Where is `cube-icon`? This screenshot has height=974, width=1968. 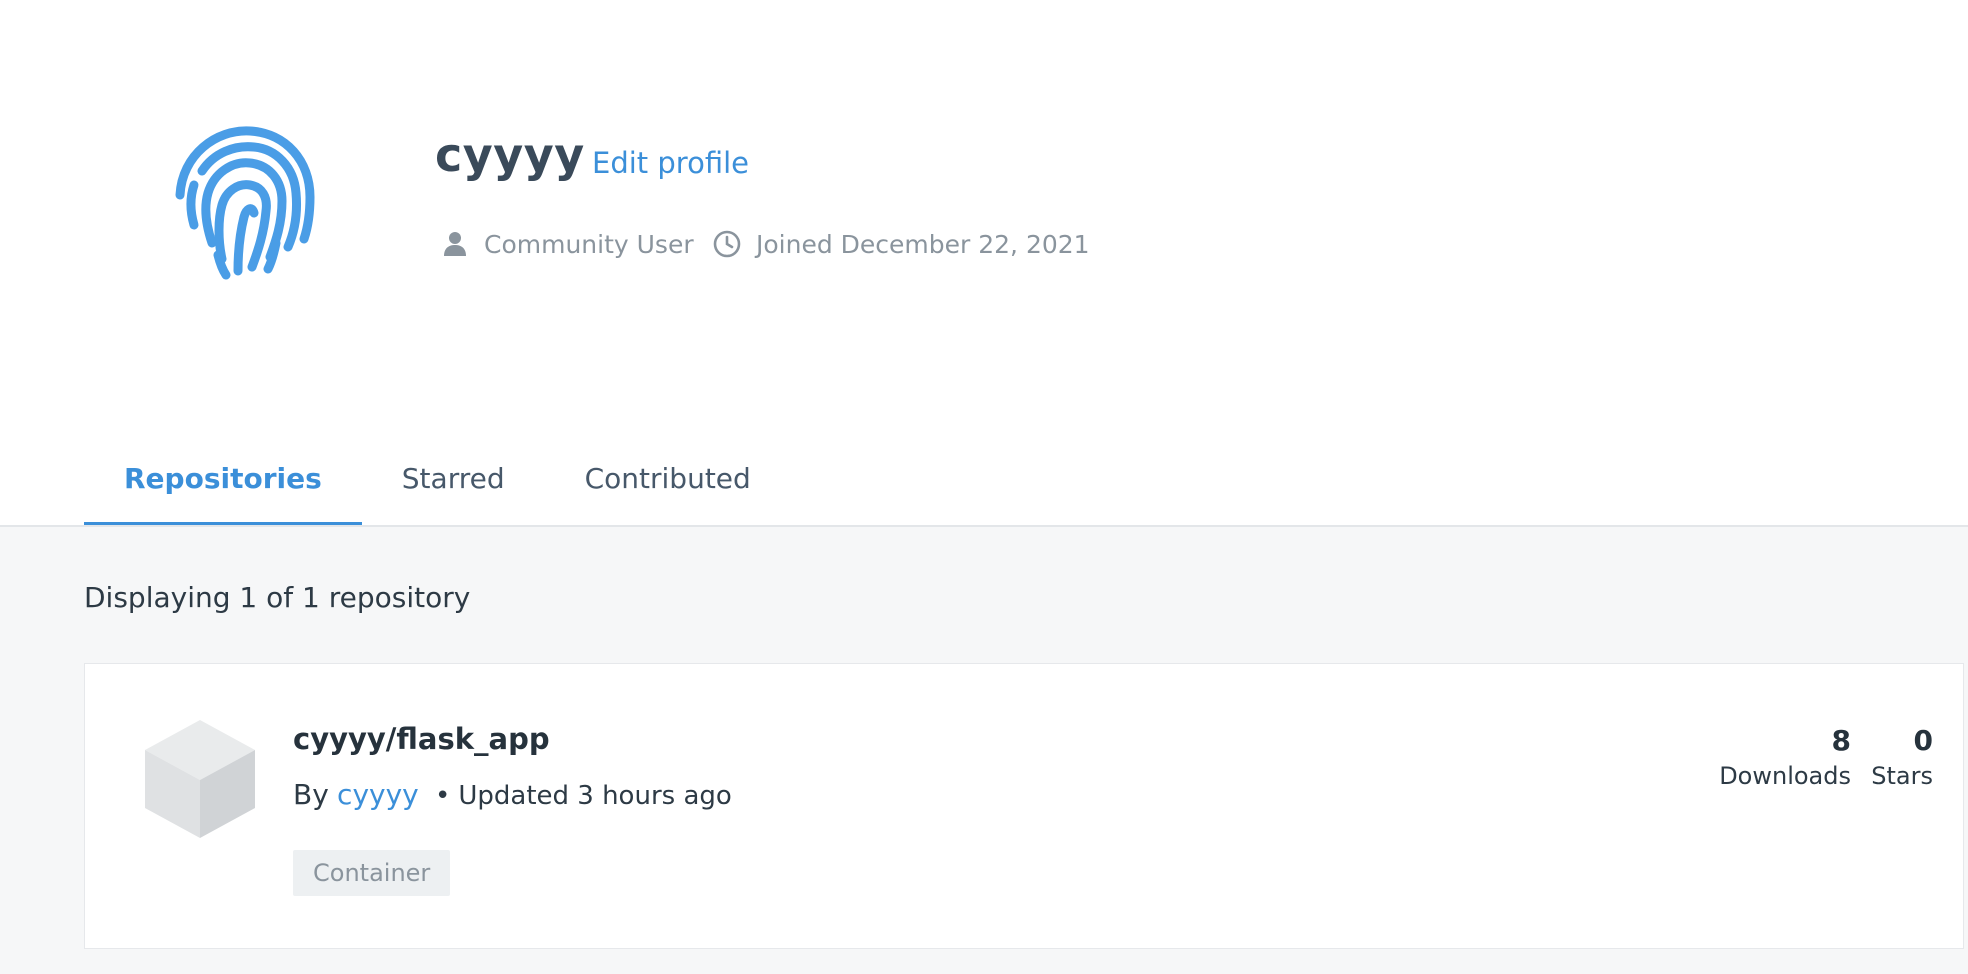
cube-icon is located at coordinates (200, 779).